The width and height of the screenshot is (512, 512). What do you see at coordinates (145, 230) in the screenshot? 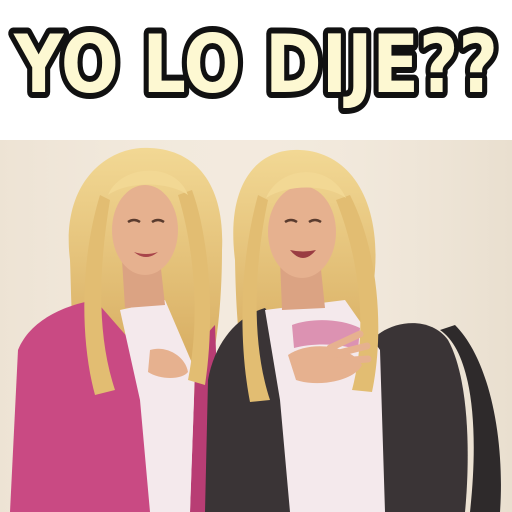
I see `person-left-face` at bounding box center [145, 230].